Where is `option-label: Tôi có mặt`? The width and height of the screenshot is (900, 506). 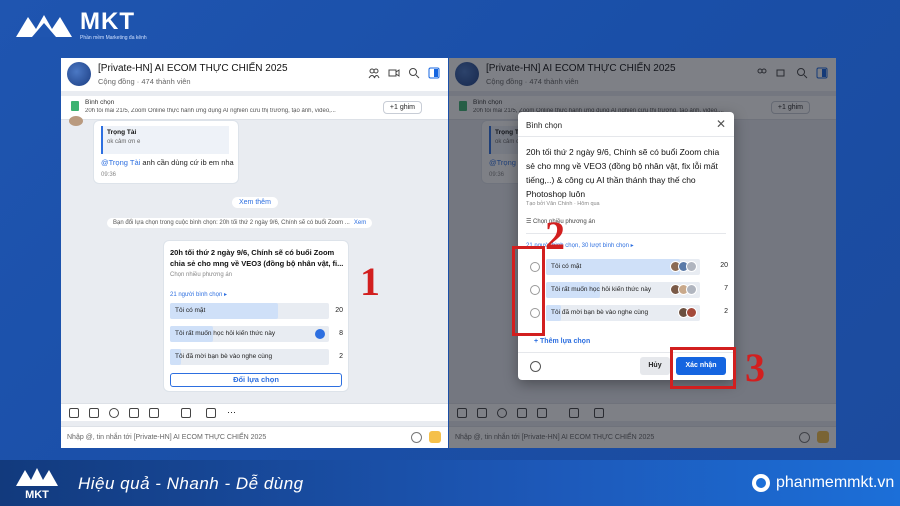
option-label: Tôi có mặt is located at coordinates (566, 266).